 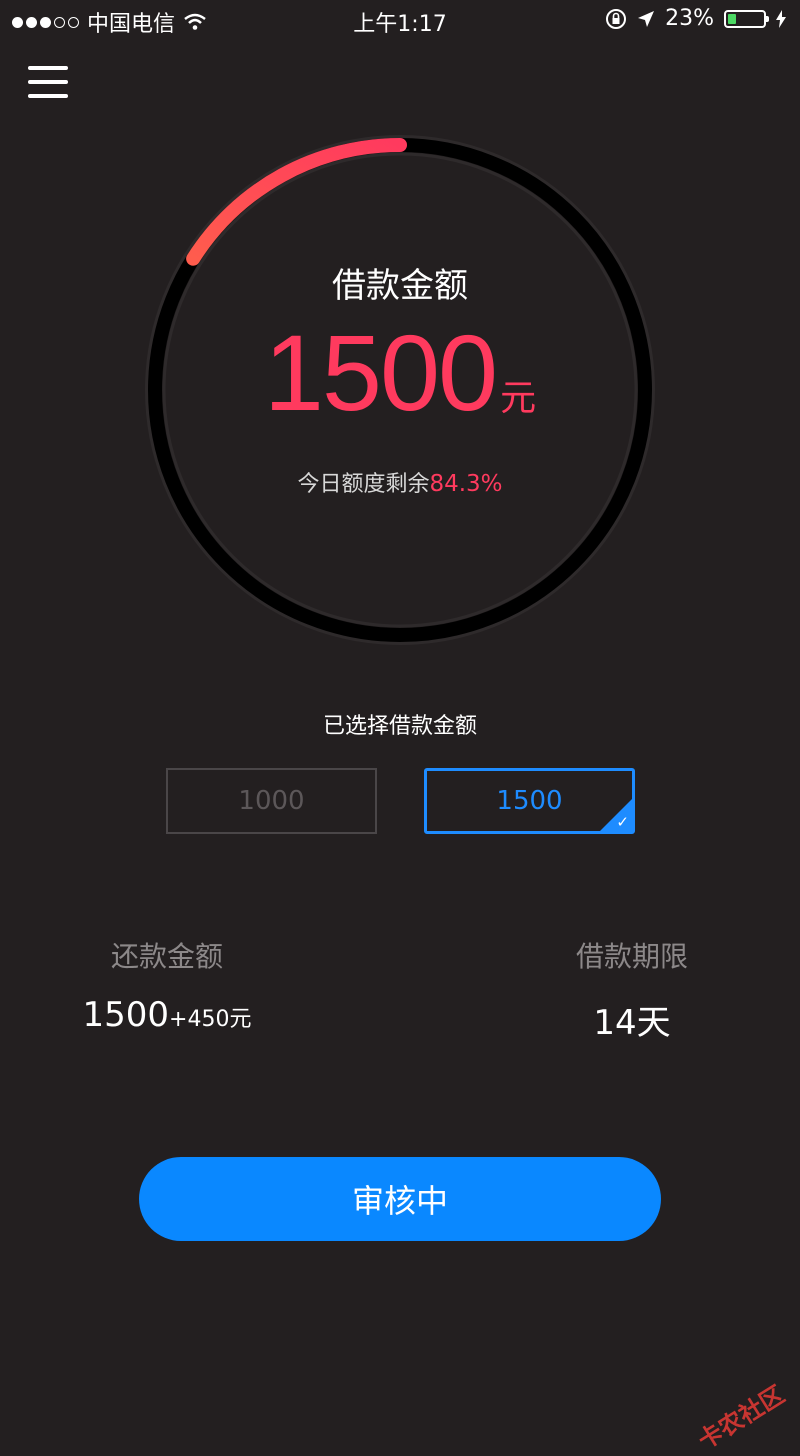 I want to click on progress-arc, so click(x=296, y=202).